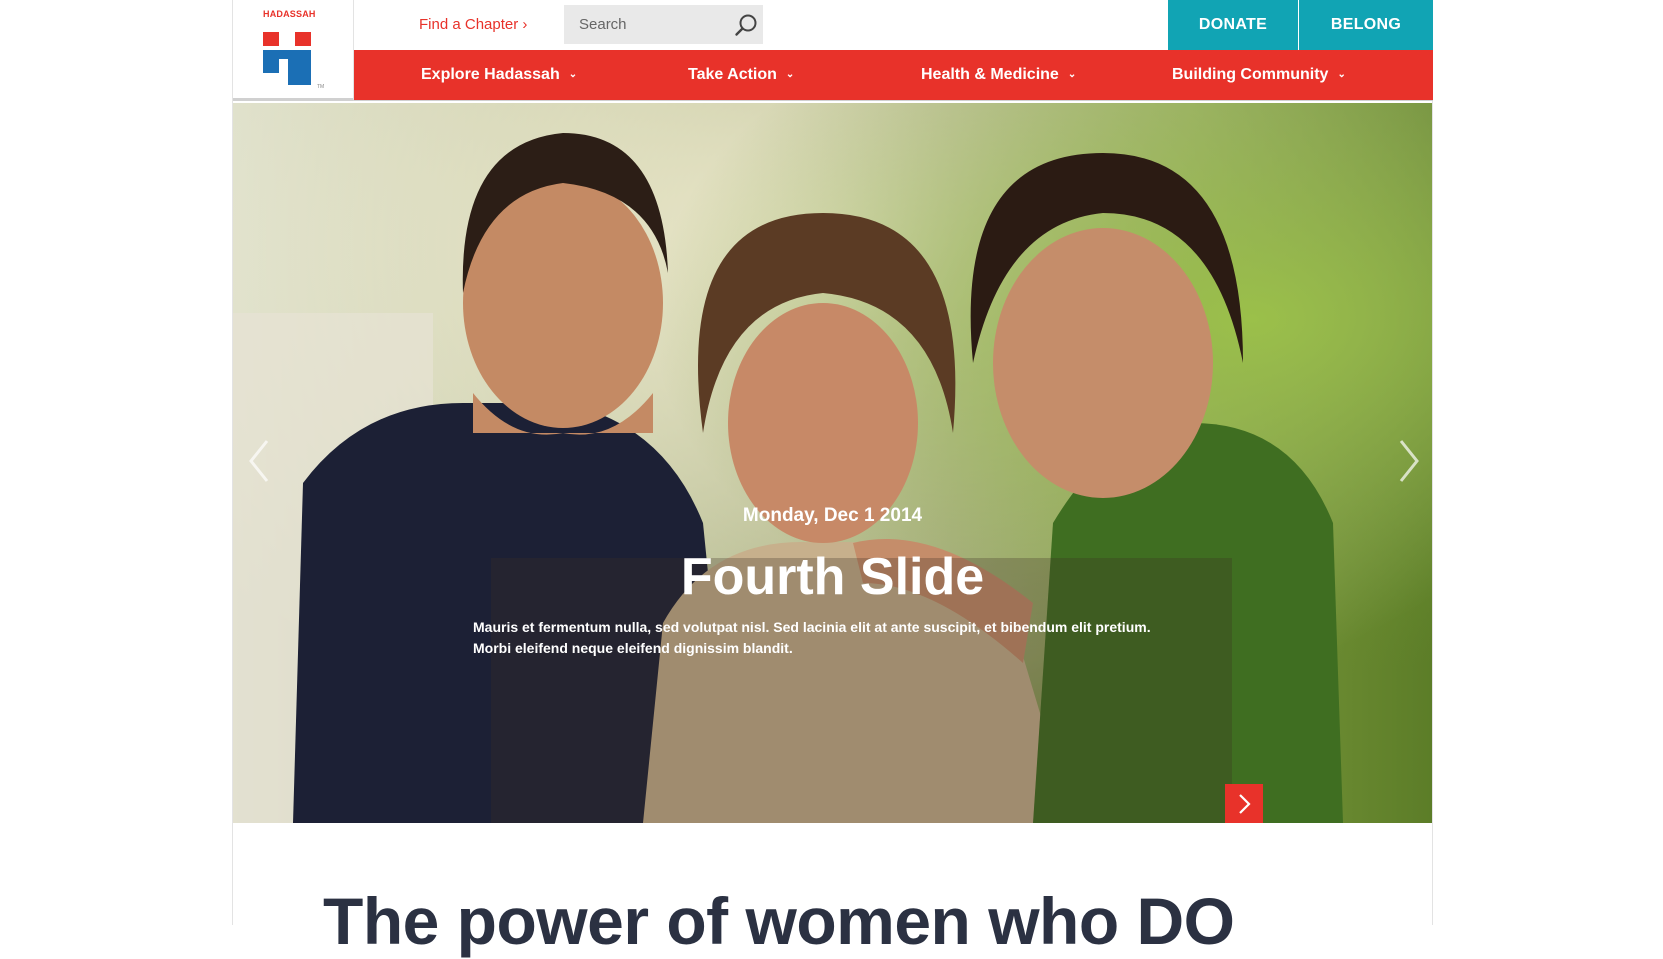  Describe the element at coordinates (259, 461) in the screenshot. I see `chevron-left-icon` at that location.